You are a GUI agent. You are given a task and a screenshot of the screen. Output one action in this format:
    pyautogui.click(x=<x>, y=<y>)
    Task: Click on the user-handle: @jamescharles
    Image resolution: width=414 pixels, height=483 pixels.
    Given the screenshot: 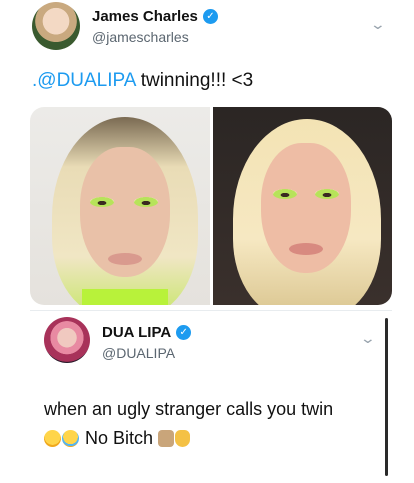 What is the action you would take?
    pyautogui.click(x=140, y=37)
    